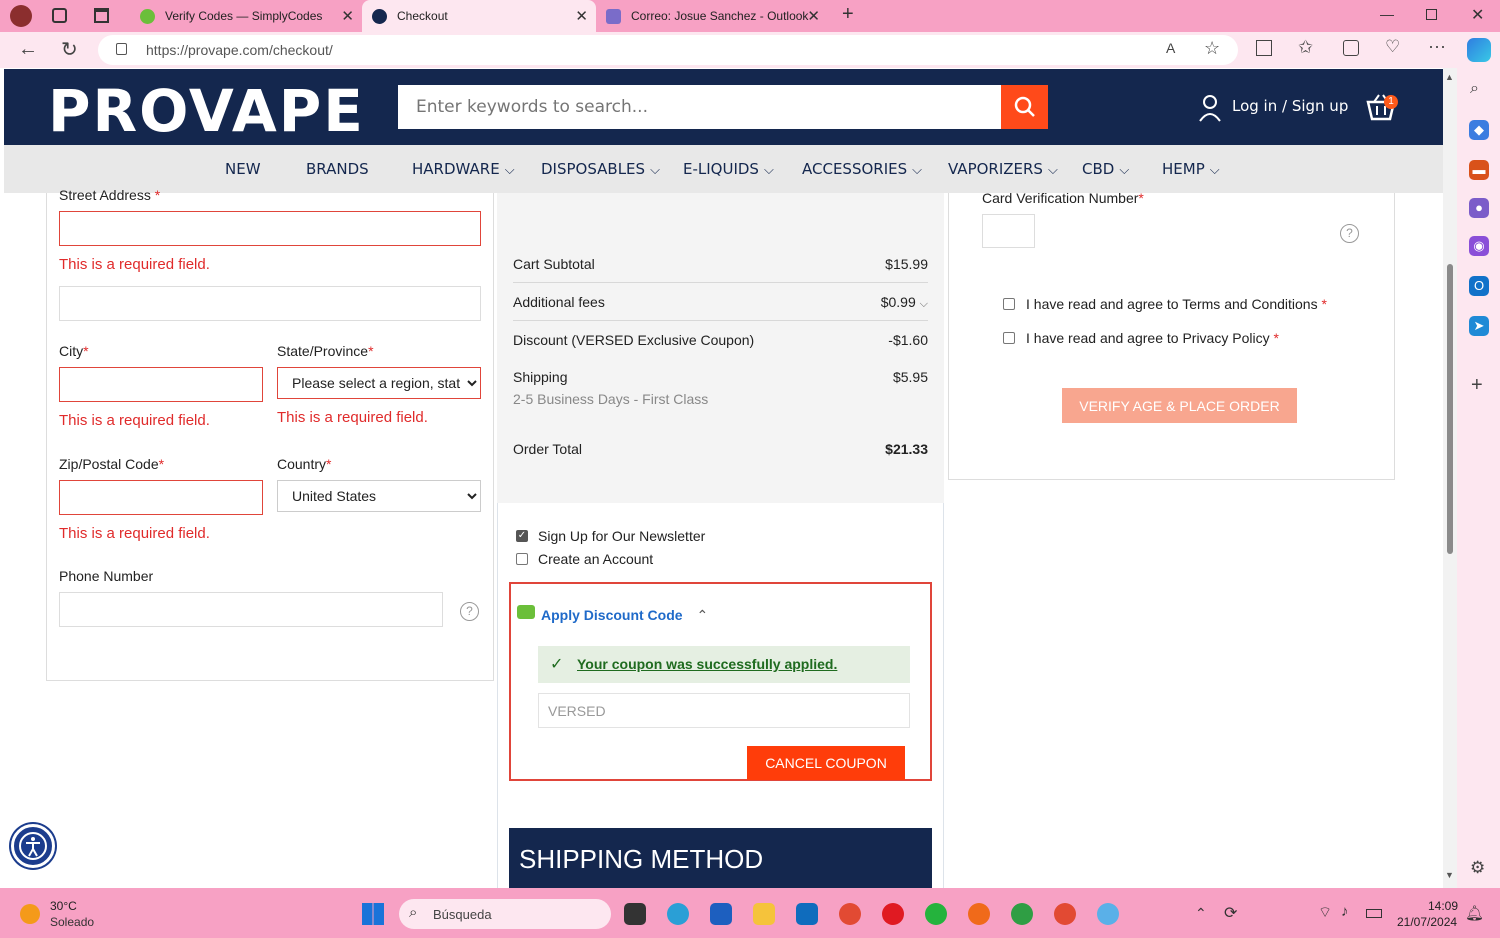 The width and height of the screenshot is (1500, 938). I want to click on outlook-taskbar-icon, so click(807, 914).